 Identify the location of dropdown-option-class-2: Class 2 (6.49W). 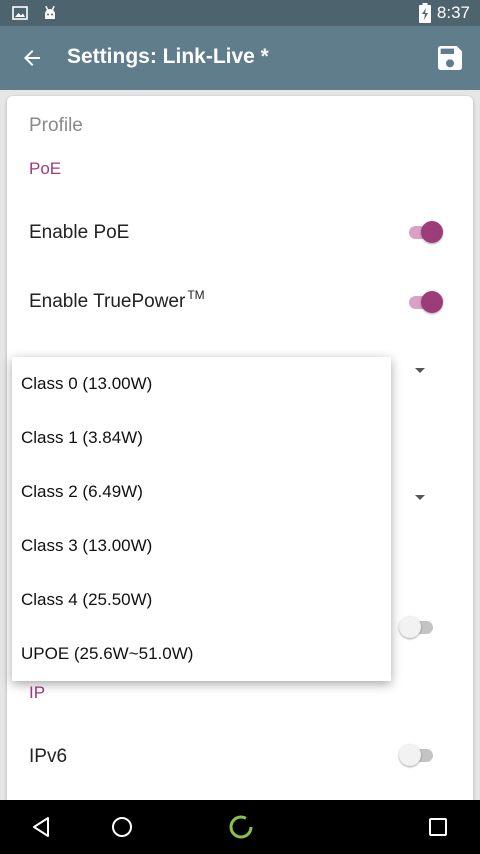
(201, 492).